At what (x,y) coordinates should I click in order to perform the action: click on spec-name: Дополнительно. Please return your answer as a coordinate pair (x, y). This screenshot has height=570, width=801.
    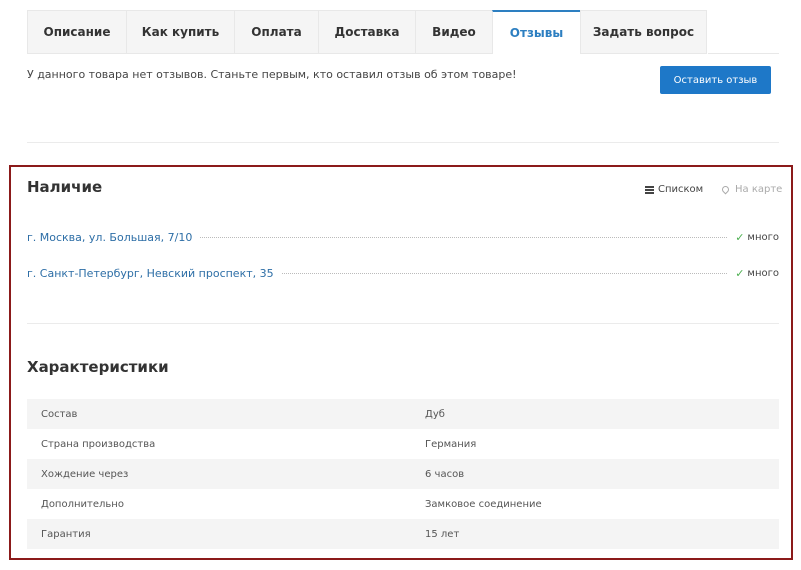
    Looking at the image, I should click on (82, 504).